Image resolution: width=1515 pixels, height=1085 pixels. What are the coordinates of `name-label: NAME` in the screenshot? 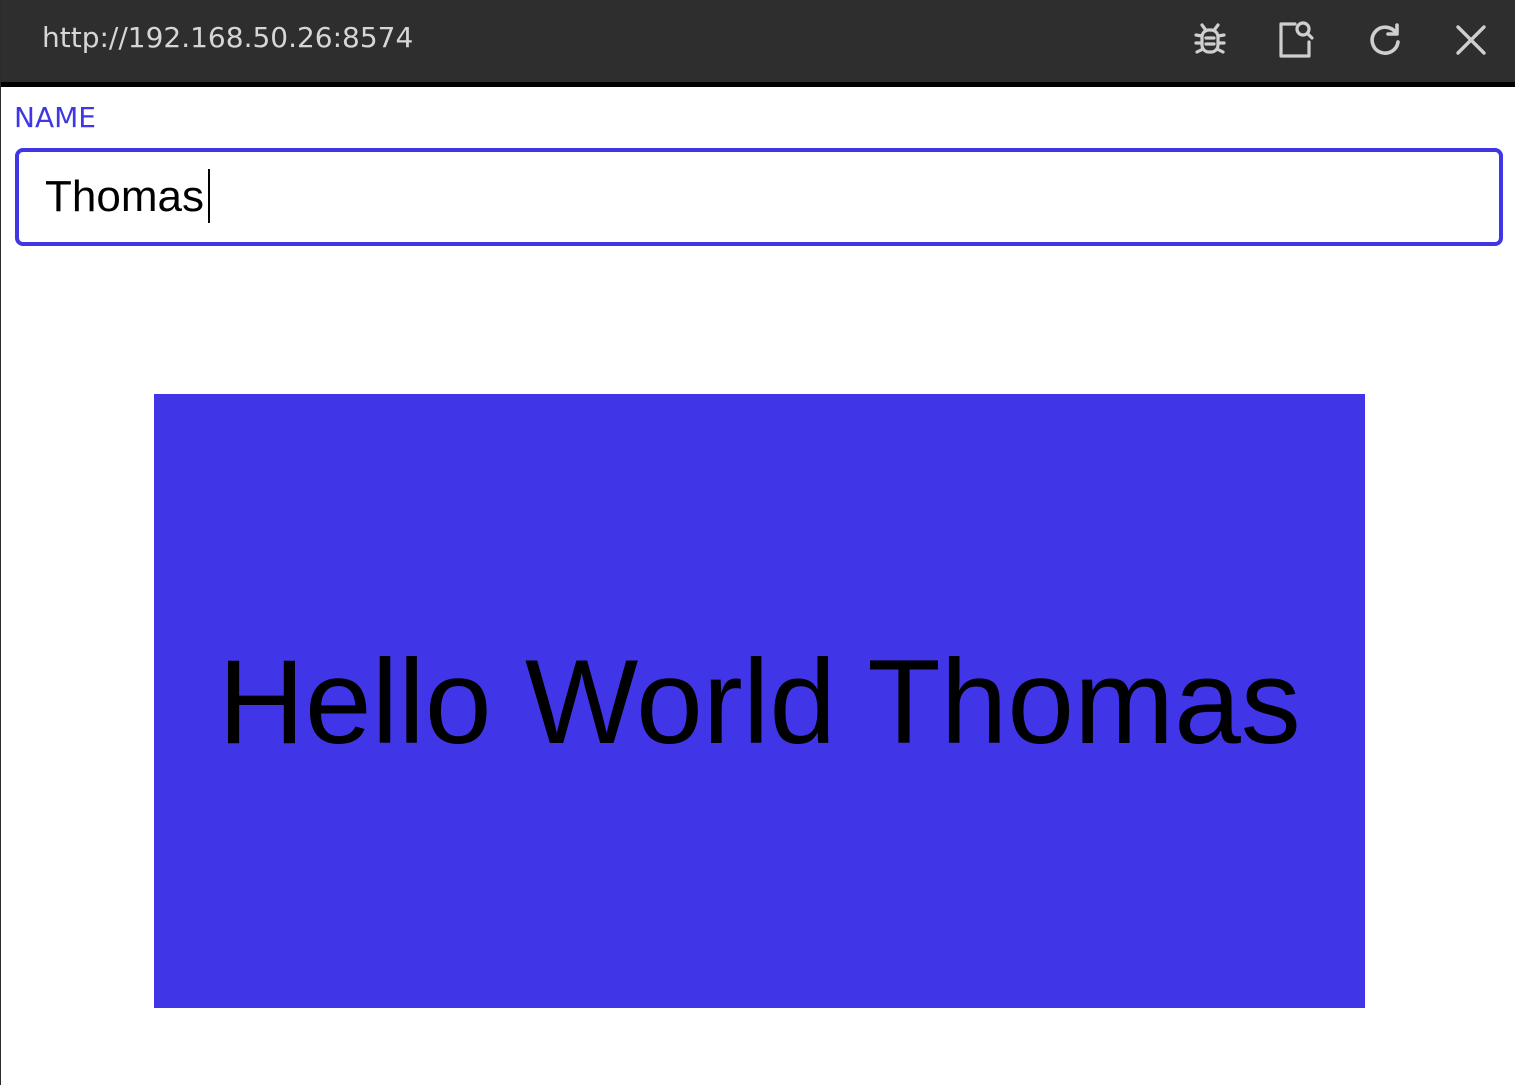 It's located at (55, 117).